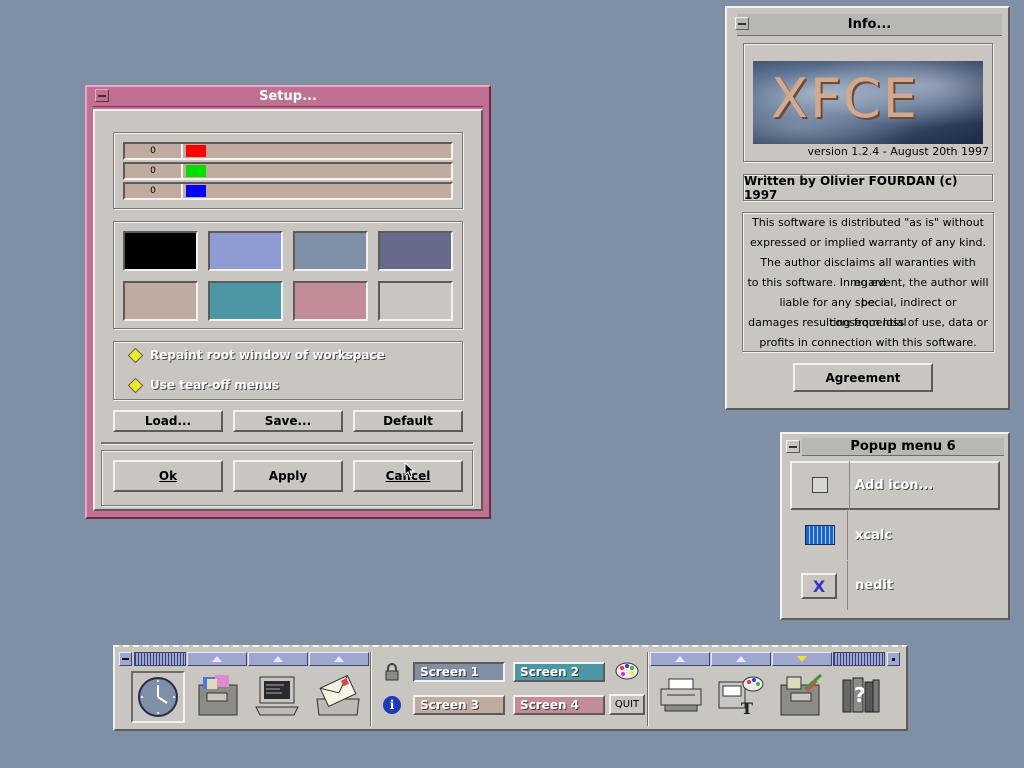 The image size is (1024, 768). What do you see at coordinates (408, 421) in the screenshot?
I see `default-button: Default` at bounding box center [408, 421].